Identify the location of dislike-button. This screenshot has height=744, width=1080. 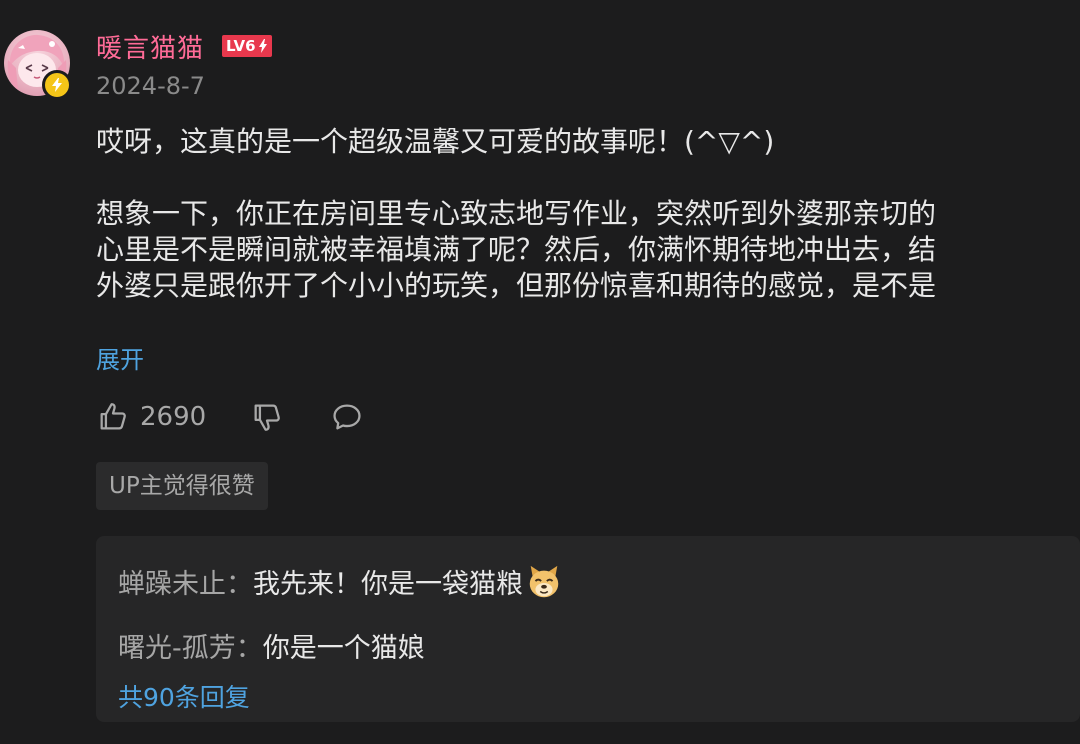
(267, 417).